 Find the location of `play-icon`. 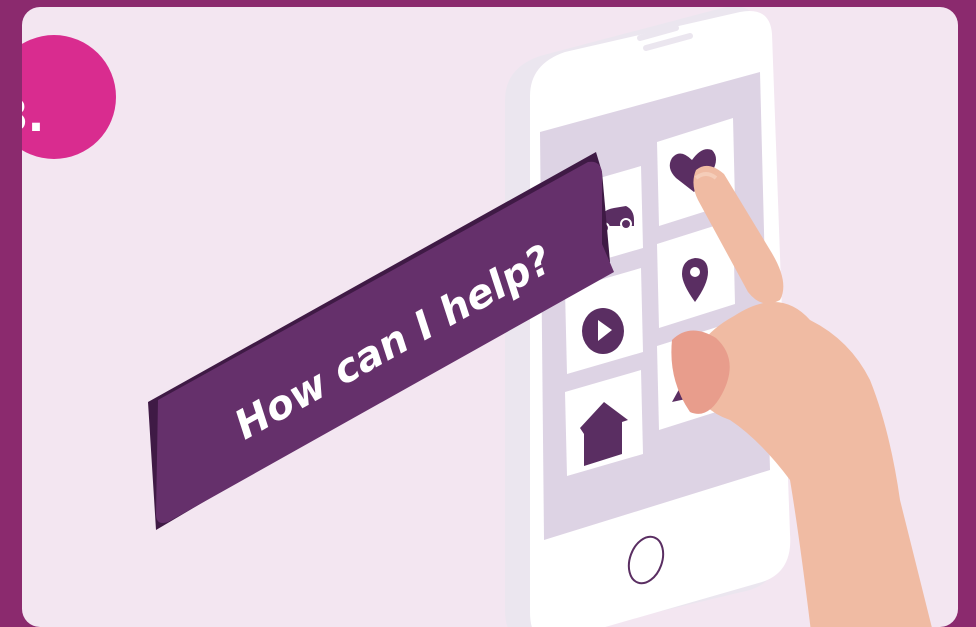

play-icon is located at coordinates (603, 331).